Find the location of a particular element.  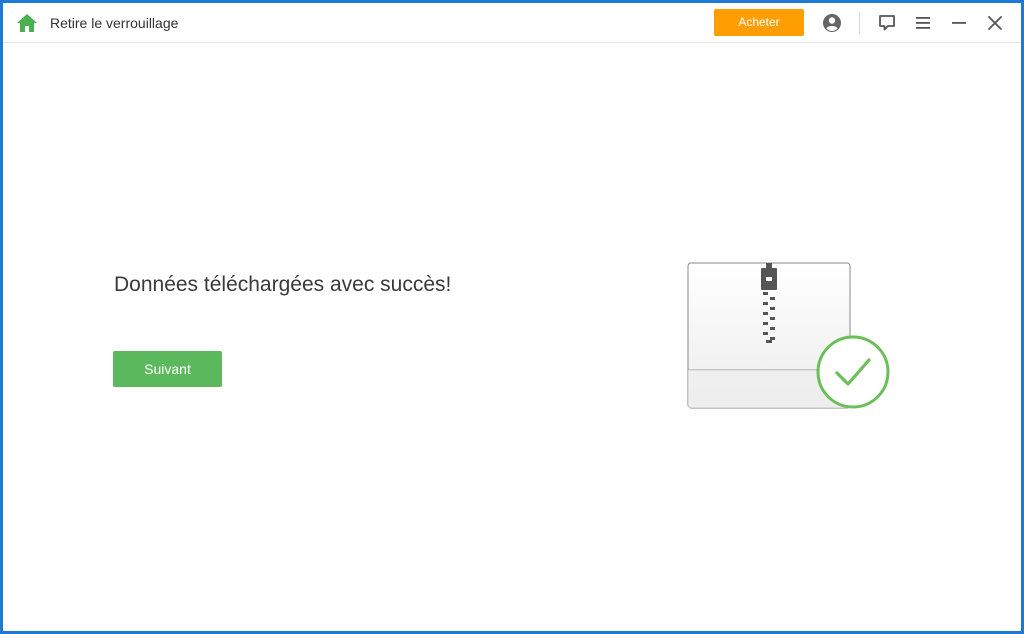

title-bar: Retire le verrouillage Acheter is located at coordinates (512, 23).